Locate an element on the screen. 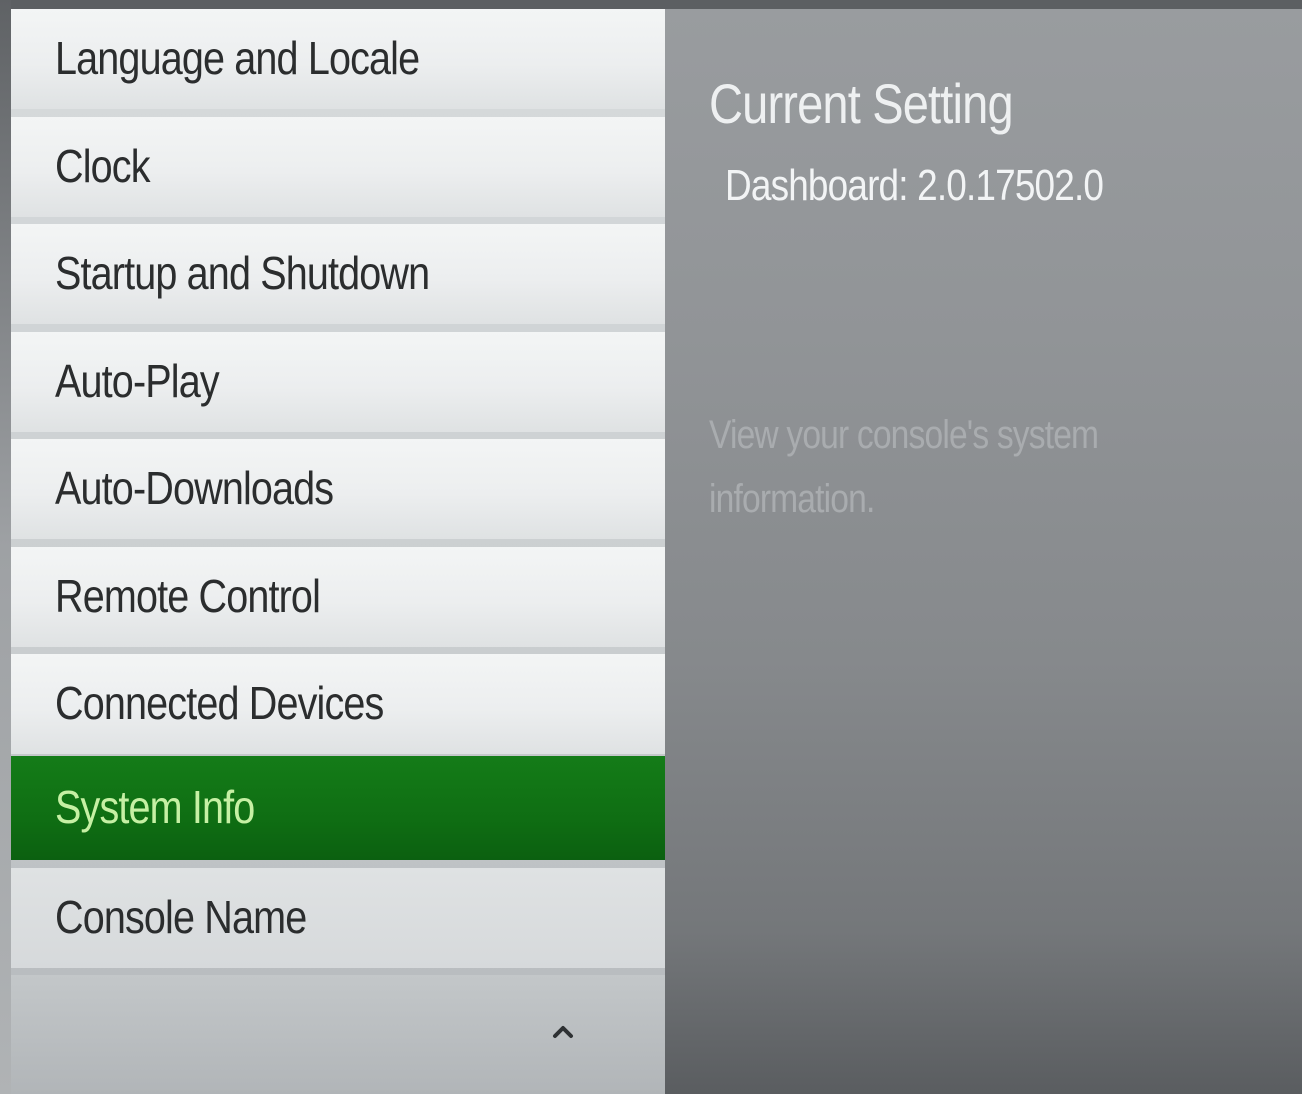 The image size is (1302, 1094). scroll-up-button is located at coordinates (563, 1031).